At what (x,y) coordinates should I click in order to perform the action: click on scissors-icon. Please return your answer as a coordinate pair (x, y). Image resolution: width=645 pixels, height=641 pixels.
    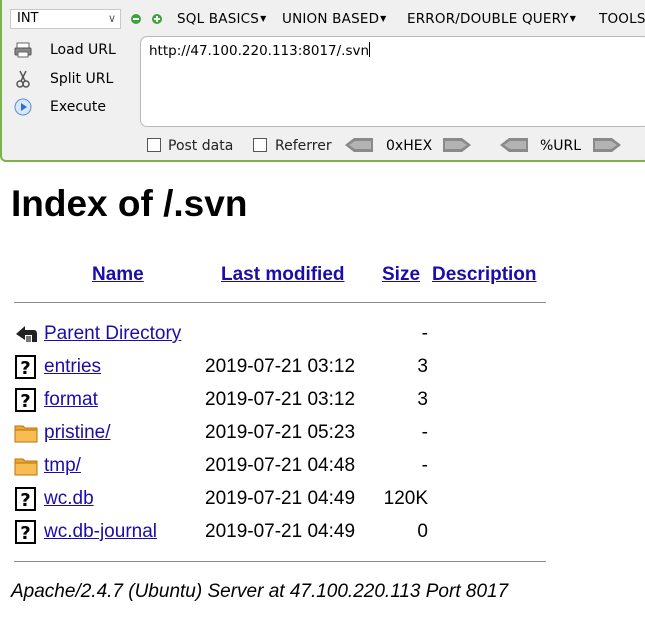
    Looking at the image, I should click on (23, 79).